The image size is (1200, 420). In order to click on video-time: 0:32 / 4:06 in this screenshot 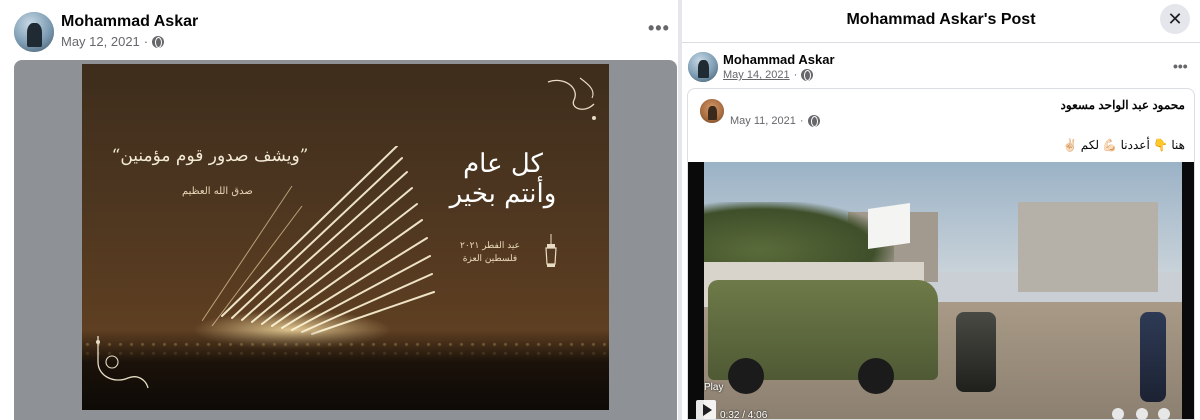, I will do `click(744, 415)`.